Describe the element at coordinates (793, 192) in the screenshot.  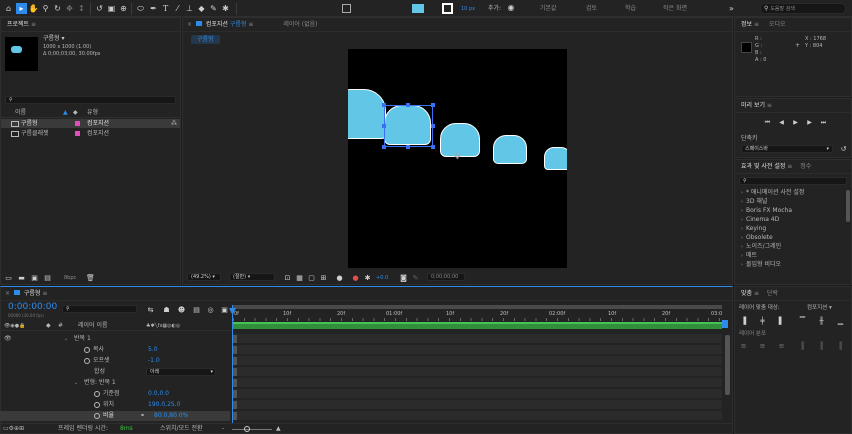
I see `effects-category: › * 애니메이션 사전 설정` at that location.